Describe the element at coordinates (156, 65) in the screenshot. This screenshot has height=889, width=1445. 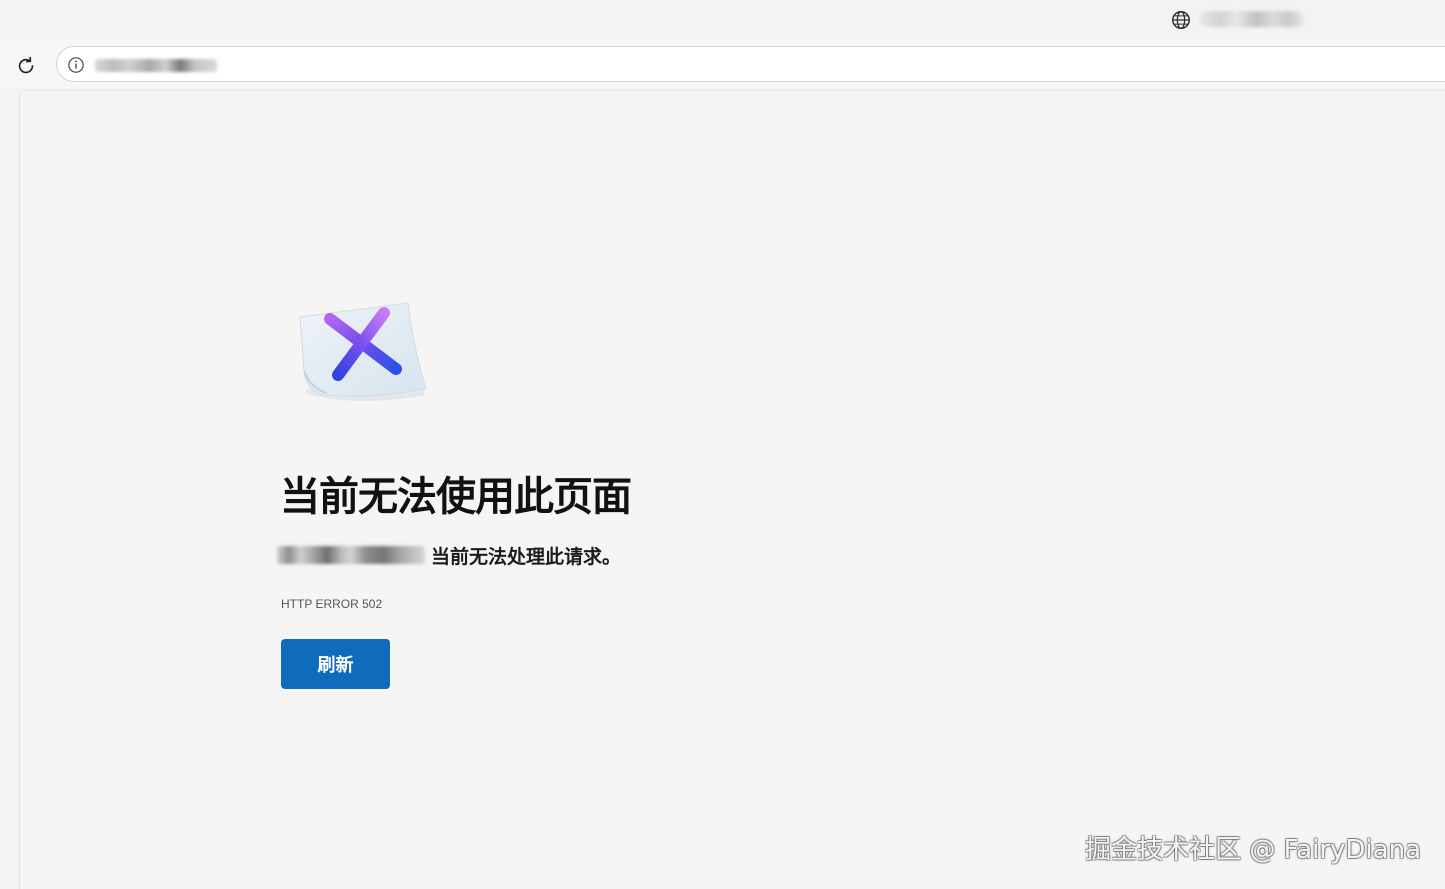
I see `url-text` at that location.